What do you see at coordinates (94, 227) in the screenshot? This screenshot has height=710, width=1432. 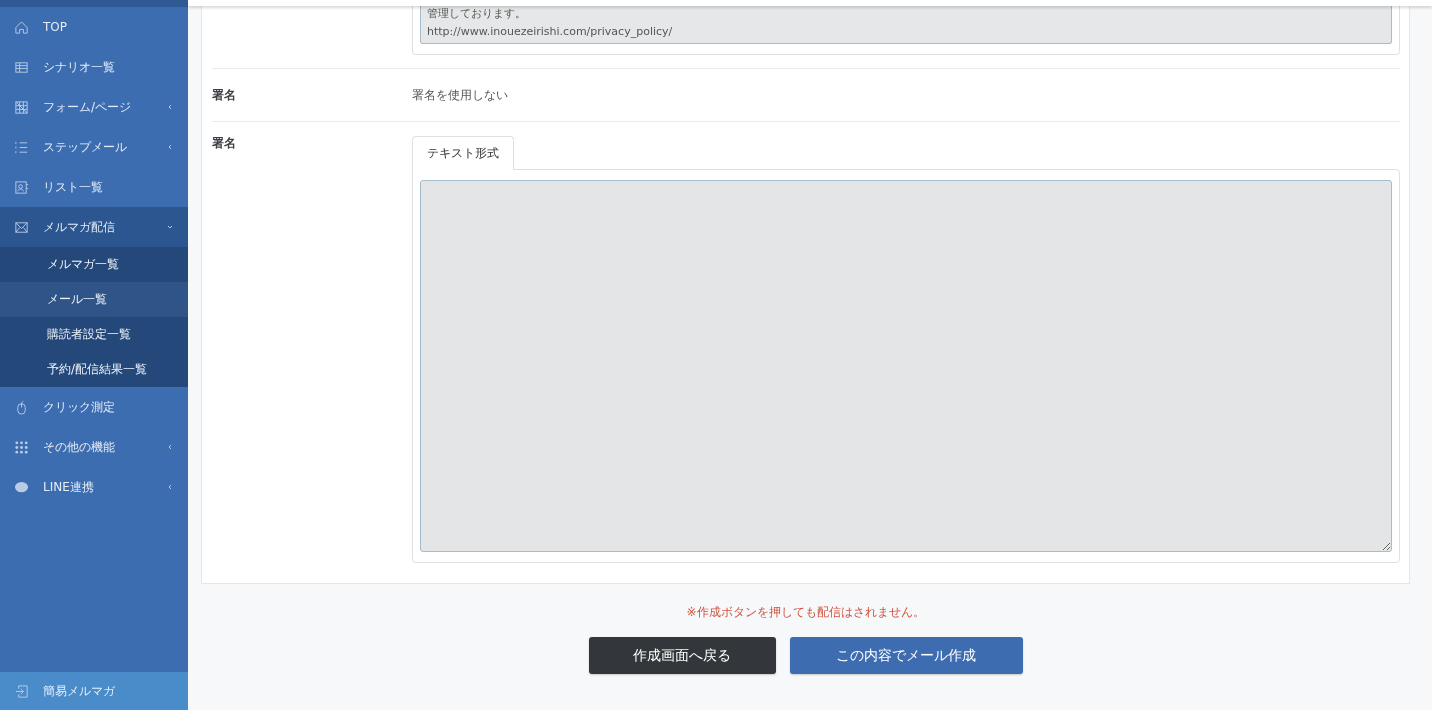 I see `sidebar-item: メルマガ配信` at bounding box center [94, 227].